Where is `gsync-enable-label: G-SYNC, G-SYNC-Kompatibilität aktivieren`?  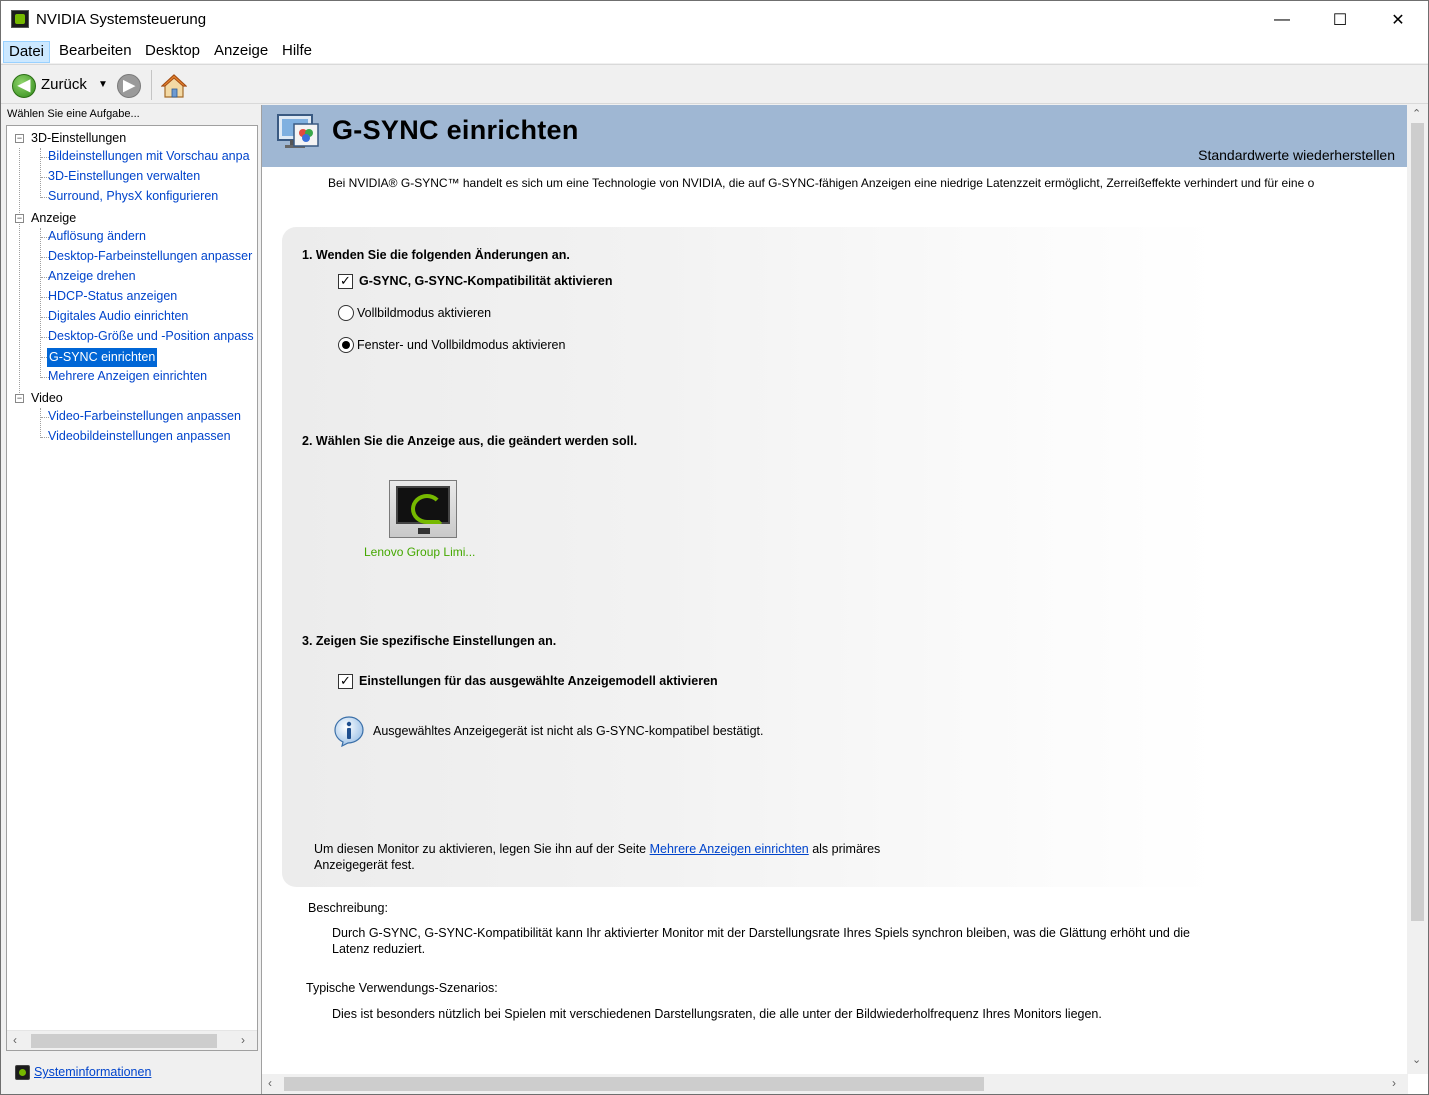
gsync-enable-label: G-SYNC, G-SYNC-Kompatibilität aktivieren is located at coordinates (486, 281).